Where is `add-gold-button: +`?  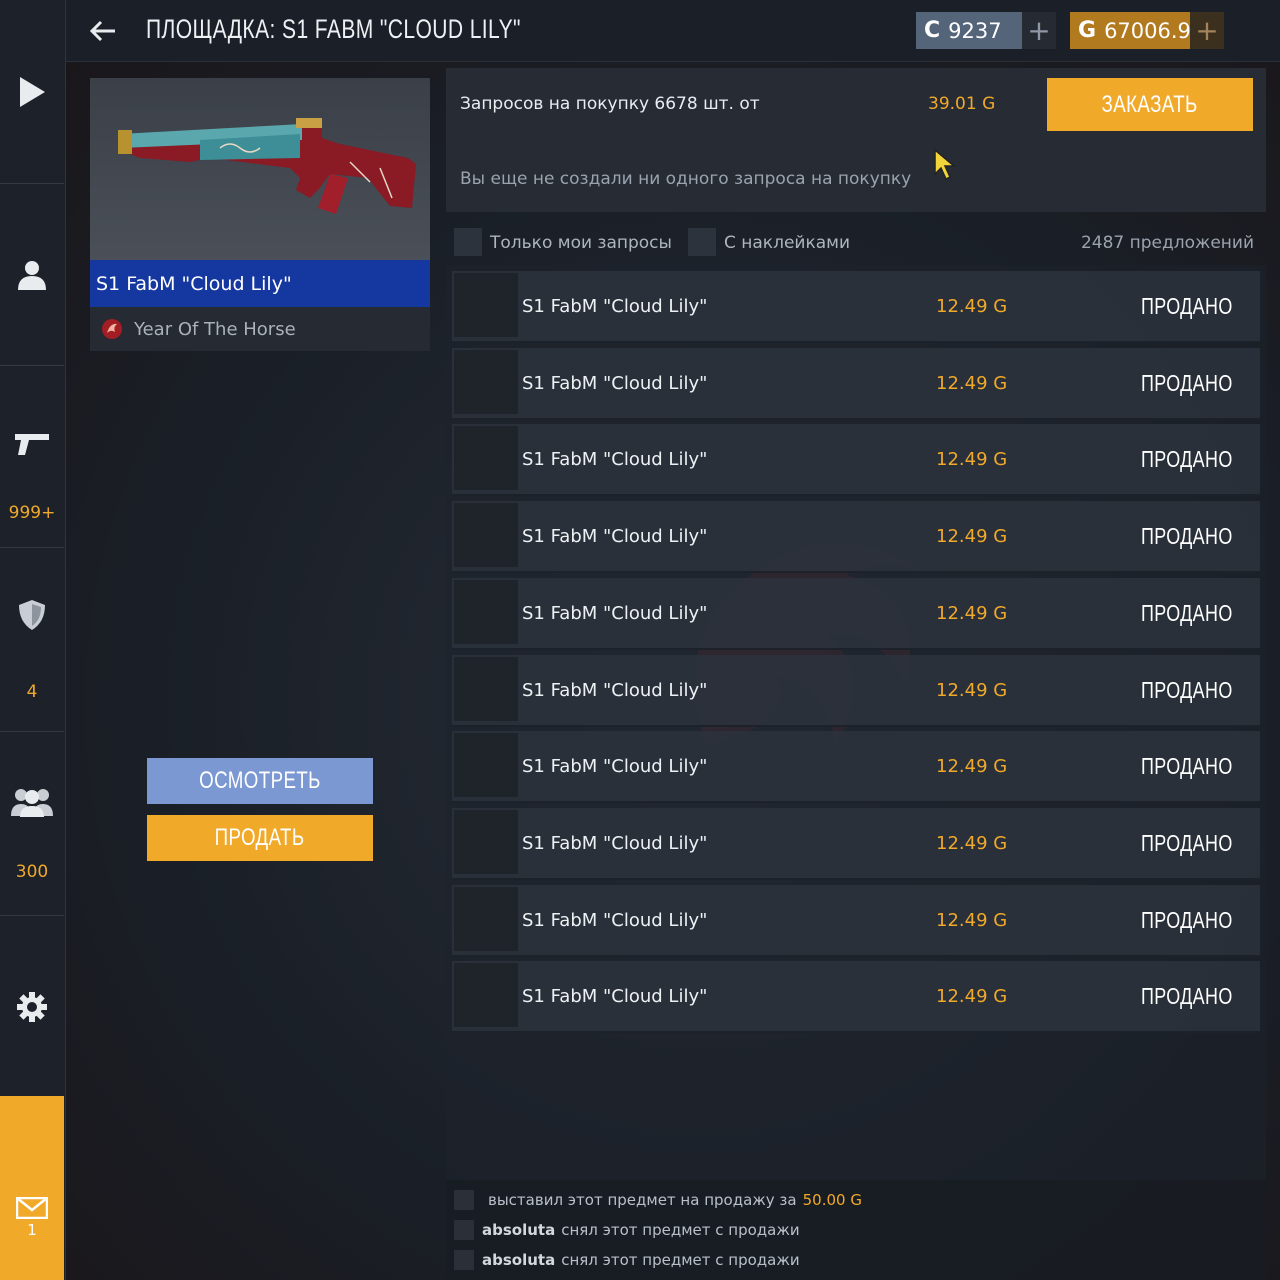 add-gold-button: + is located at coordinates (1207, 30).